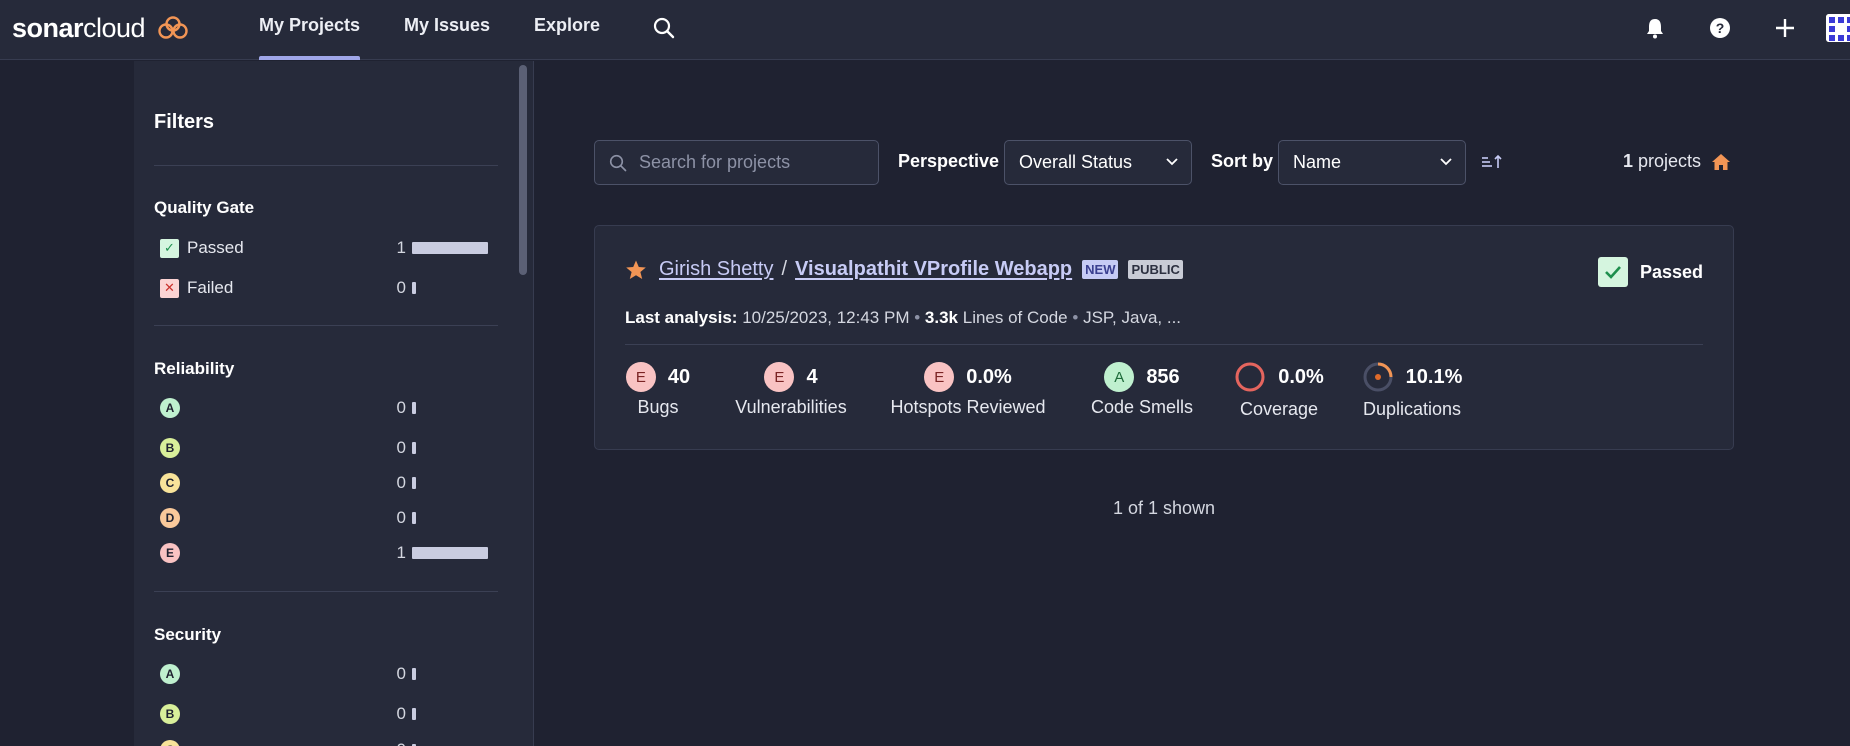  Describe the element at coordinates (1612, 272) in the screenshot. I see `passed-check-icon` at that location.